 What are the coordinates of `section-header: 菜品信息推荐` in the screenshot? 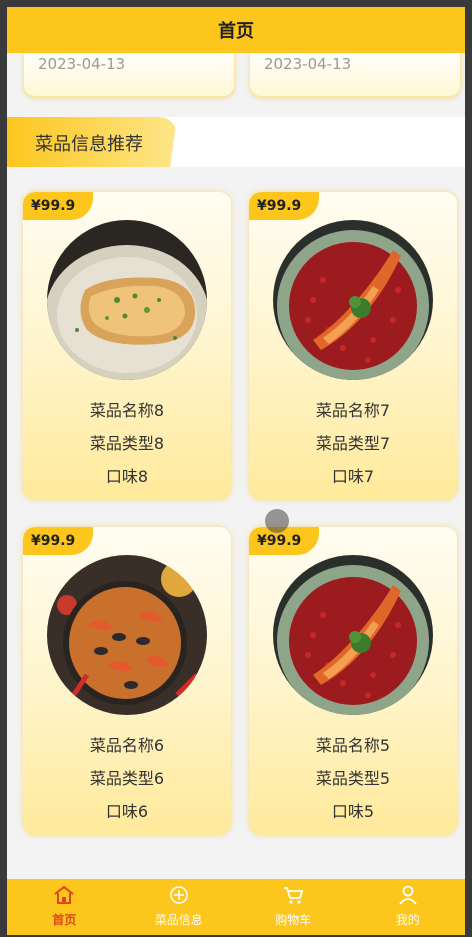 It's located at (236, 142).